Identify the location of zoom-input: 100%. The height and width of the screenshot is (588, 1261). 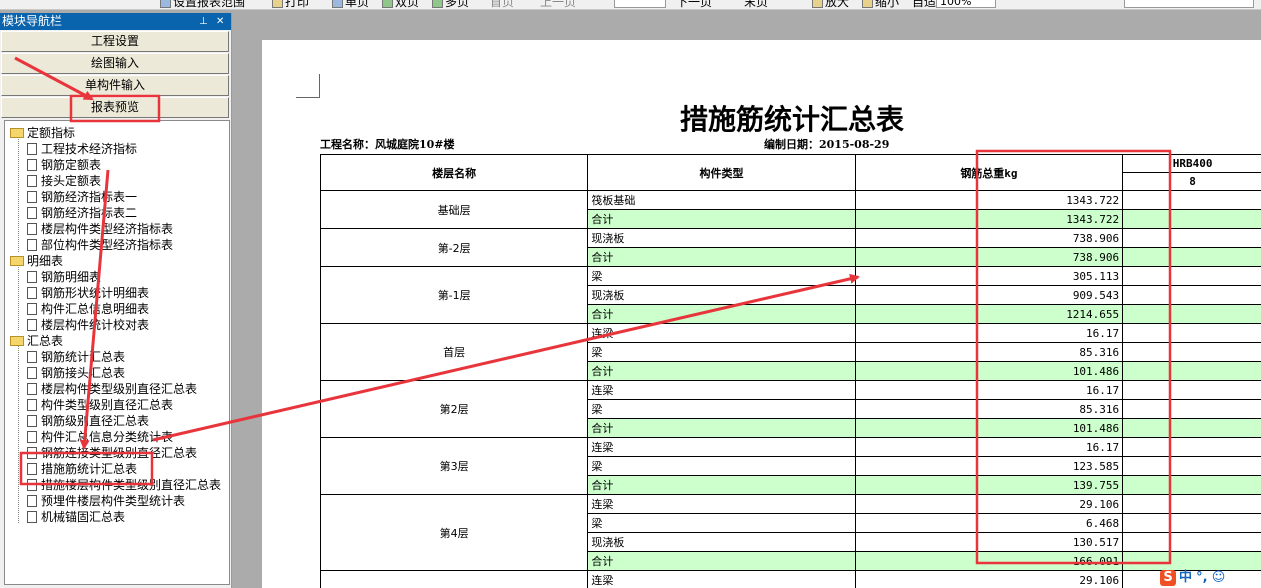
(966, 4).